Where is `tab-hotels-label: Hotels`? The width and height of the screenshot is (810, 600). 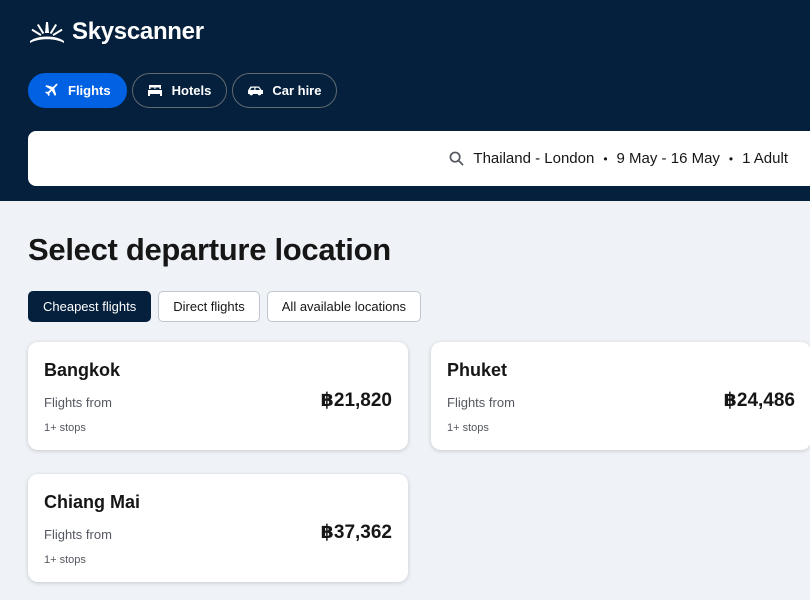 tab-hotels-label: Hotels is located at coordinates (191, 90).